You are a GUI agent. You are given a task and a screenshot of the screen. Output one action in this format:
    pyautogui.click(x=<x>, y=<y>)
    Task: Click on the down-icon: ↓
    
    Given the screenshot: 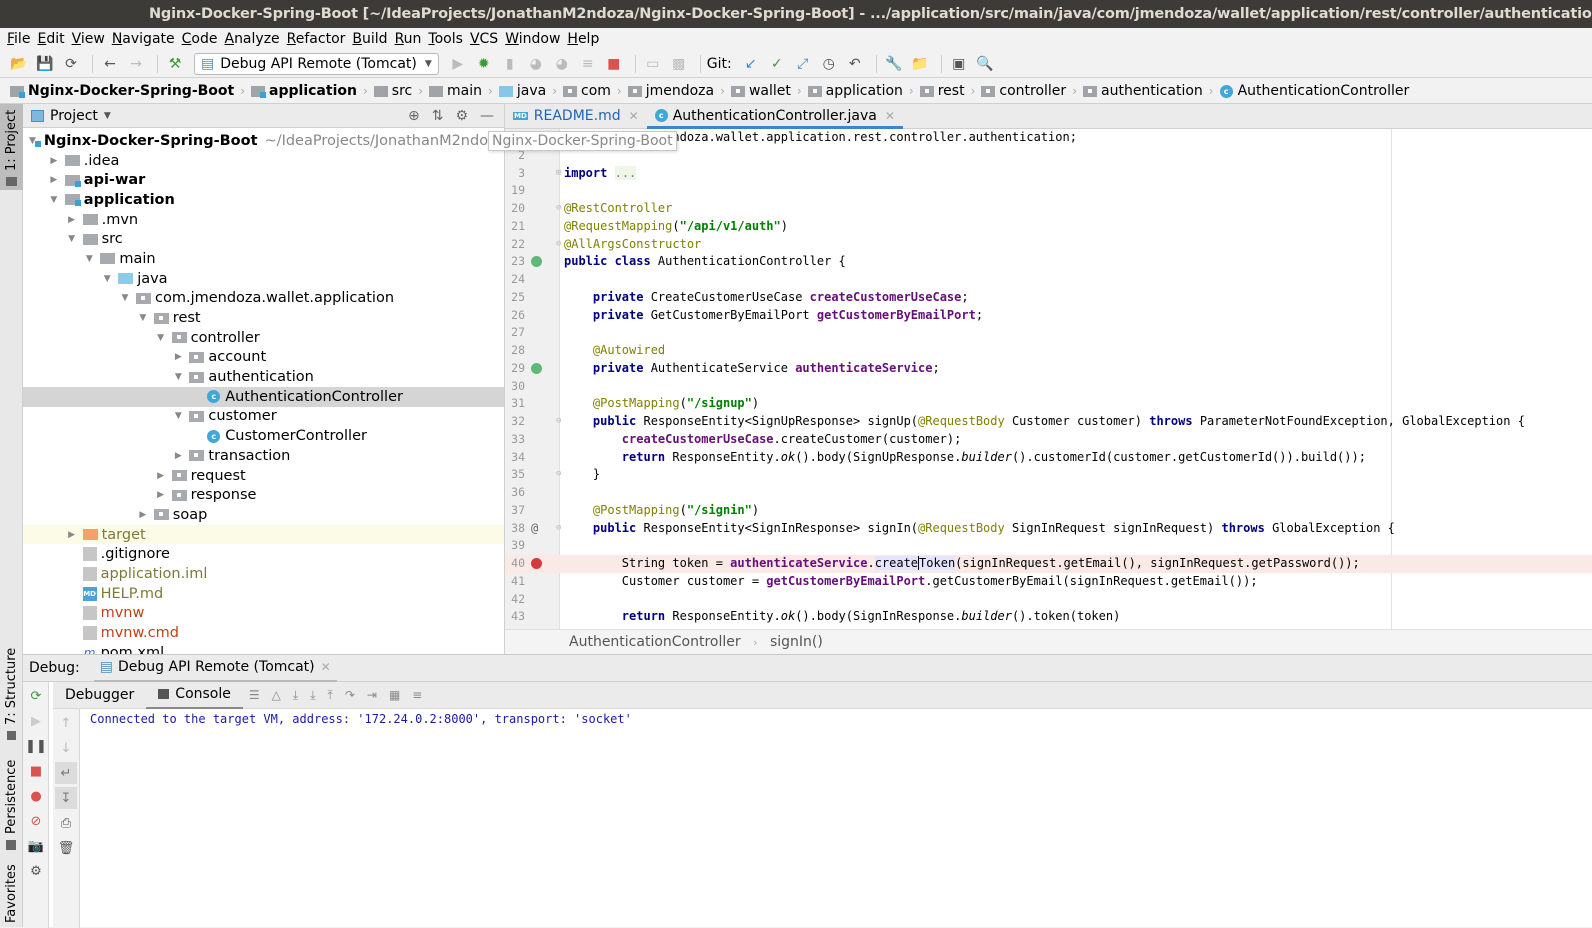 What is the action you would take?
    pyautogui.click(x=66, y=748)
    